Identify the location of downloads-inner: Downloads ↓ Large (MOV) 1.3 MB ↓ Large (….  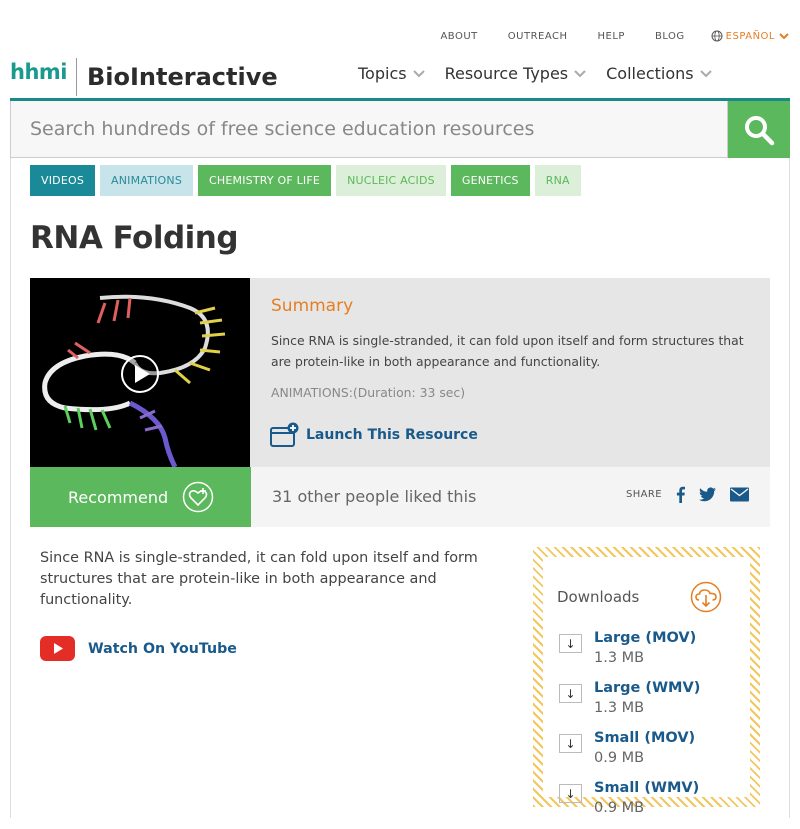
(646, 686).